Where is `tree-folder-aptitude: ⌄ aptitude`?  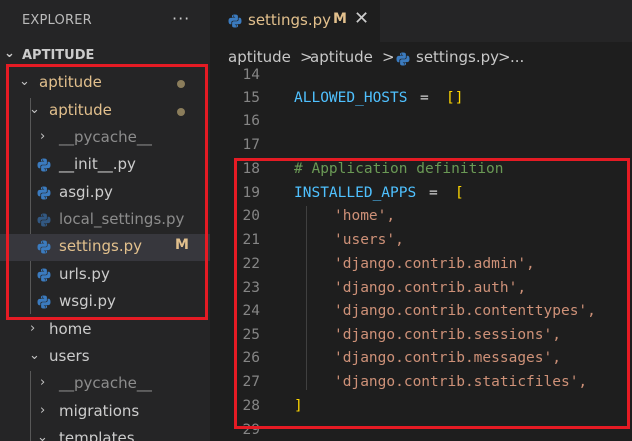
tree-folder-aptitude: ⌄ aptitude is located at coordinates (105, 83).